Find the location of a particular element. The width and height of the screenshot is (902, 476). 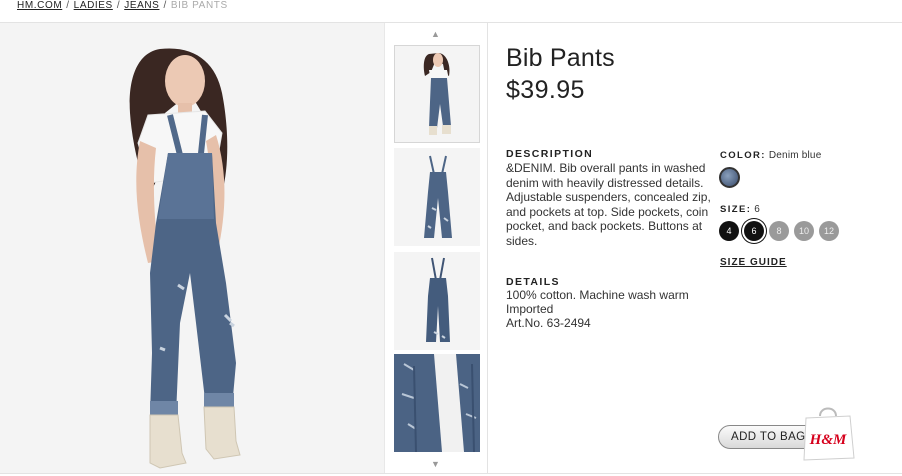

color-label: COLOR: is located at coordinates (743, 155).